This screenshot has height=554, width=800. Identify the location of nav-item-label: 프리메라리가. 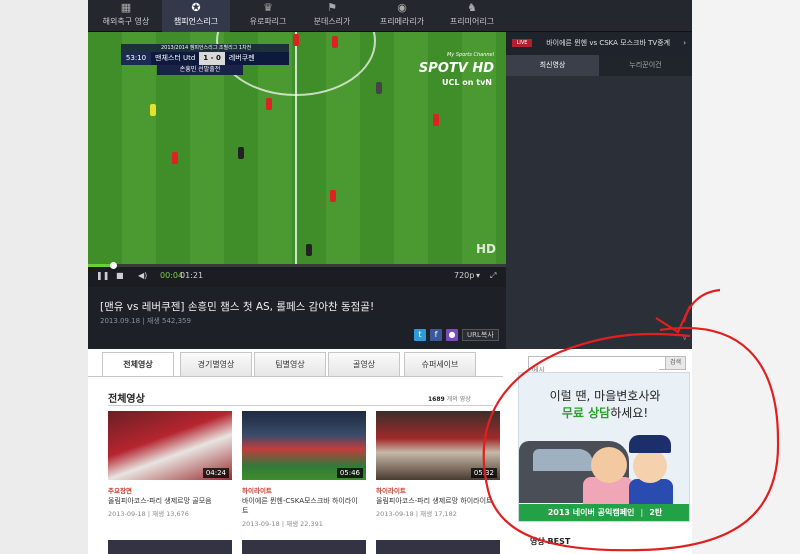
(402, 21).